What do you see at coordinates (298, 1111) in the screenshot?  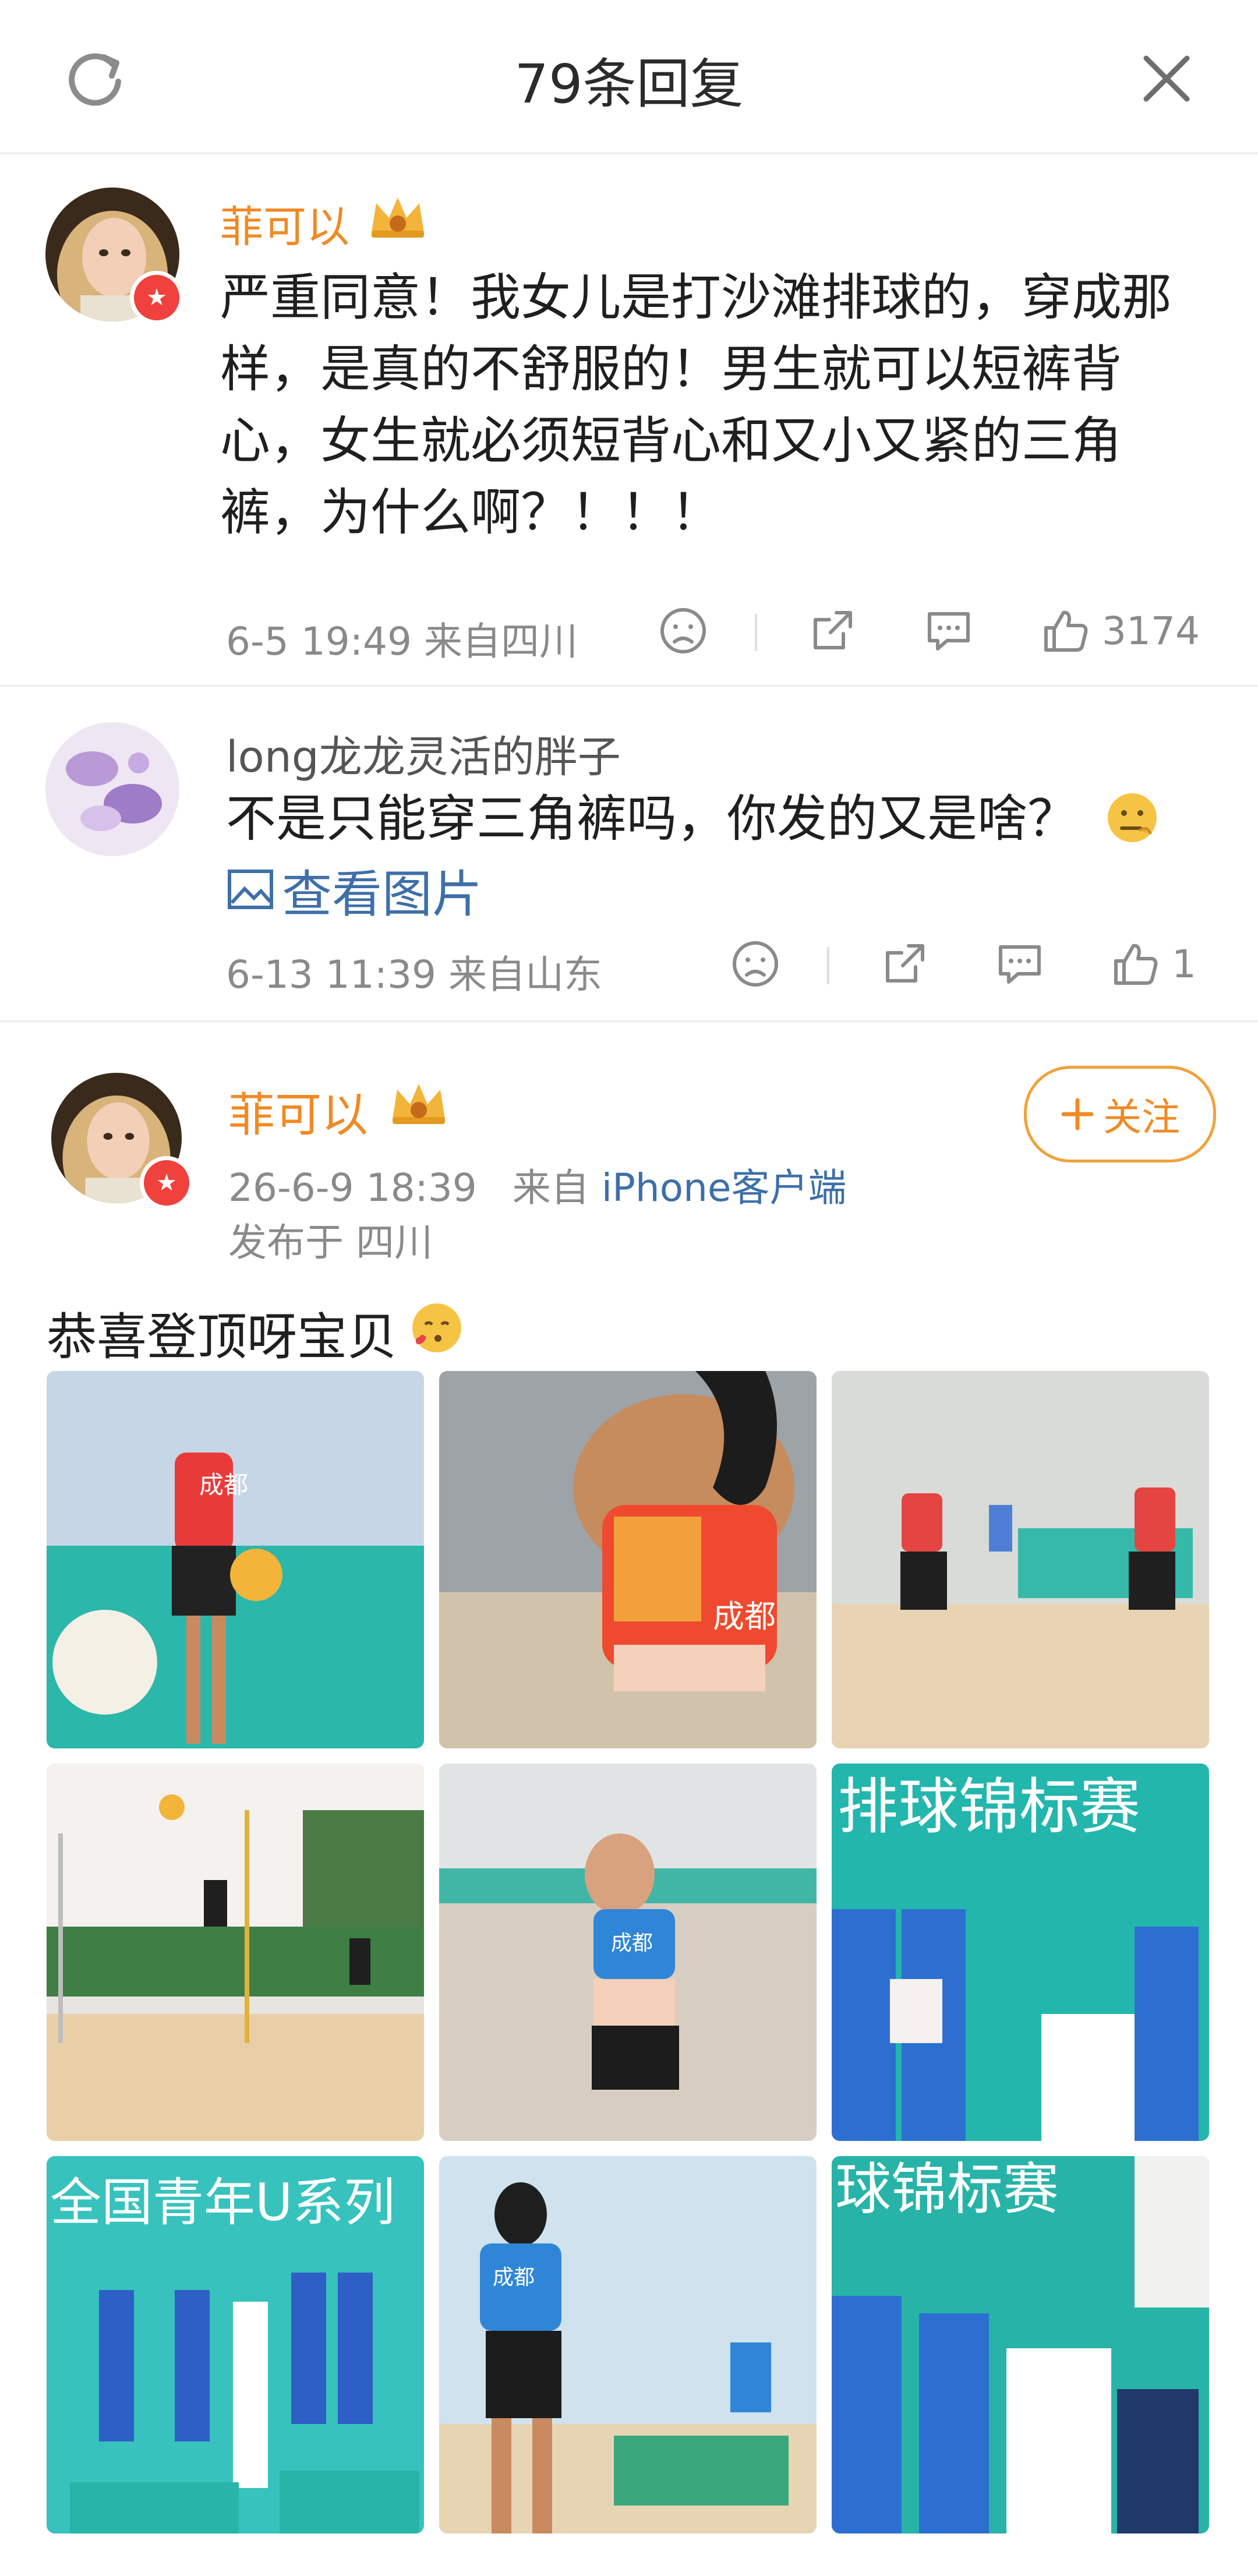 I see `post-username: 菲可以` at bounding box center [298, 1111].